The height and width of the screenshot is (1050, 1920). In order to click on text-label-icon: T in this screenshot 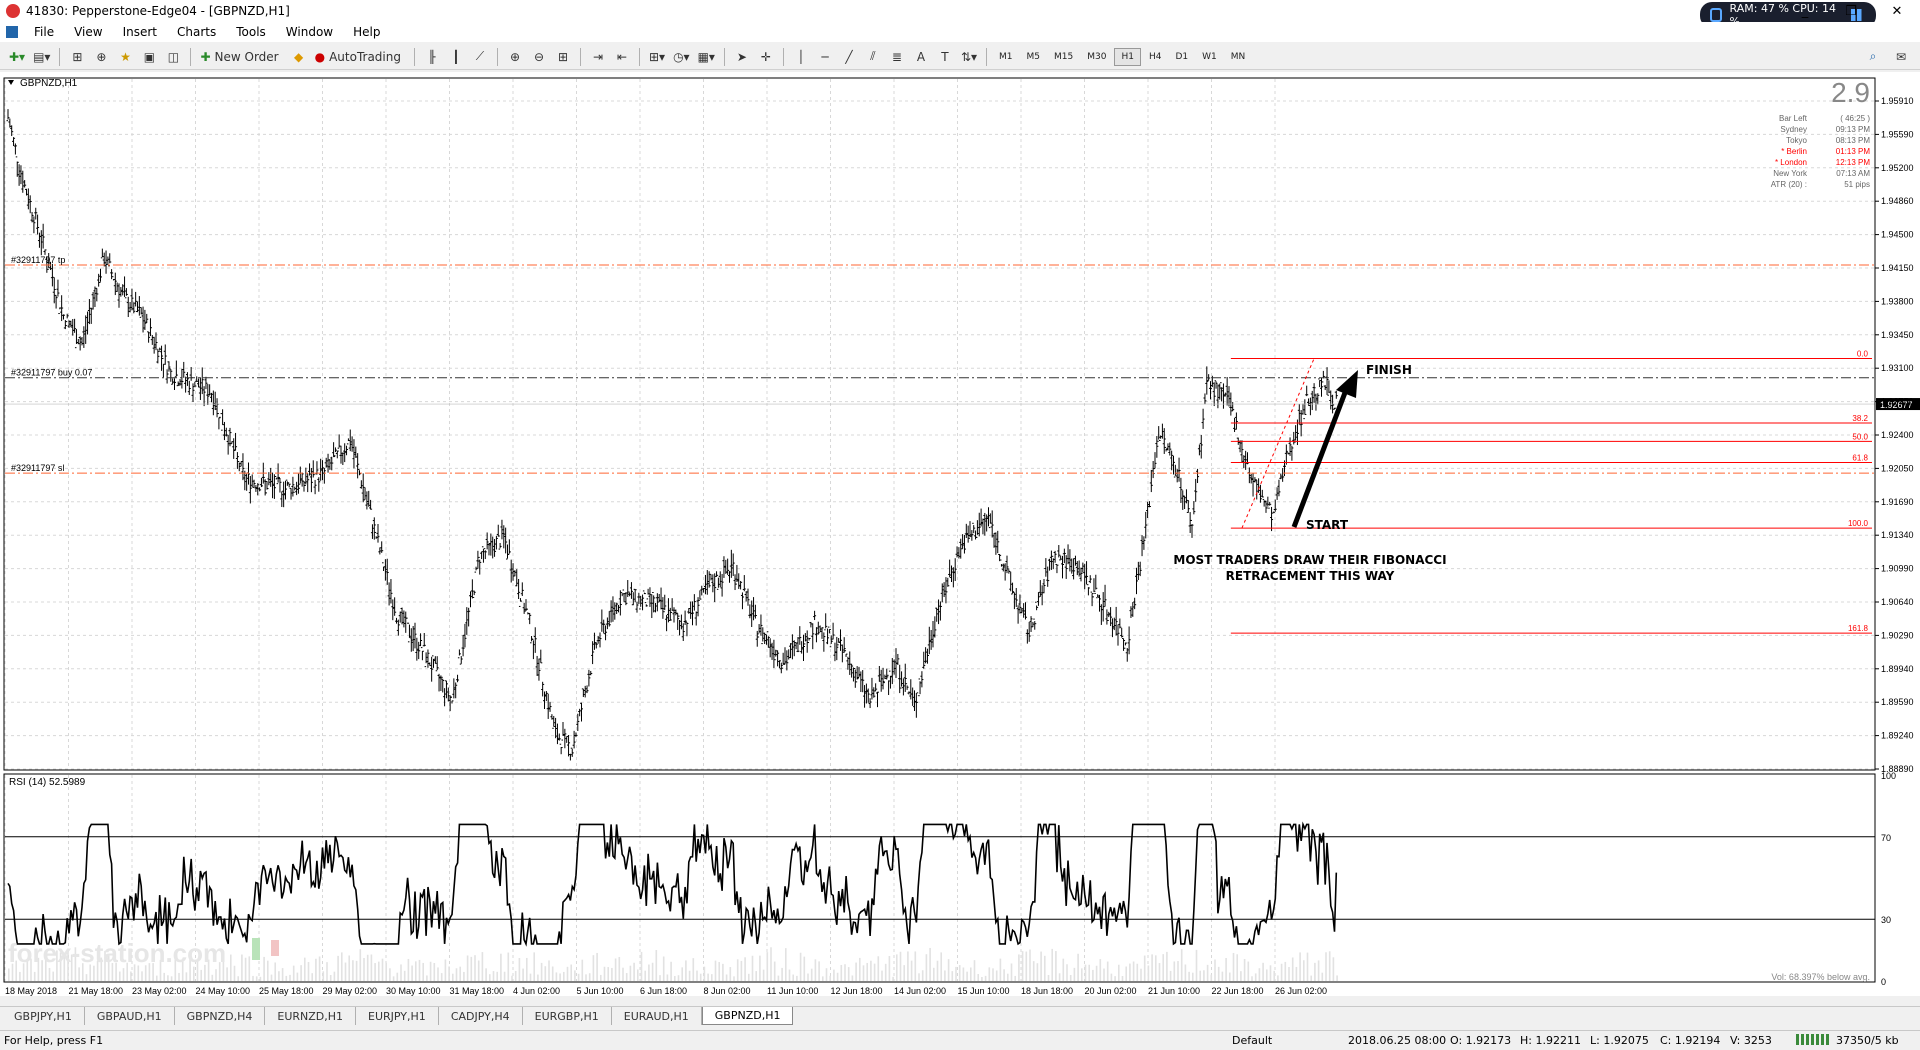, I will do `click(945, 57)`.